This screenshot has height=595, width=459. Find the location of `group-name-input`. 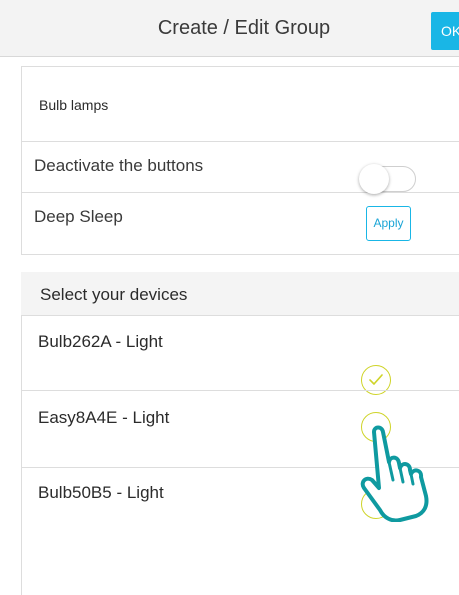

group-name-input is located at coordinates (229, 105).